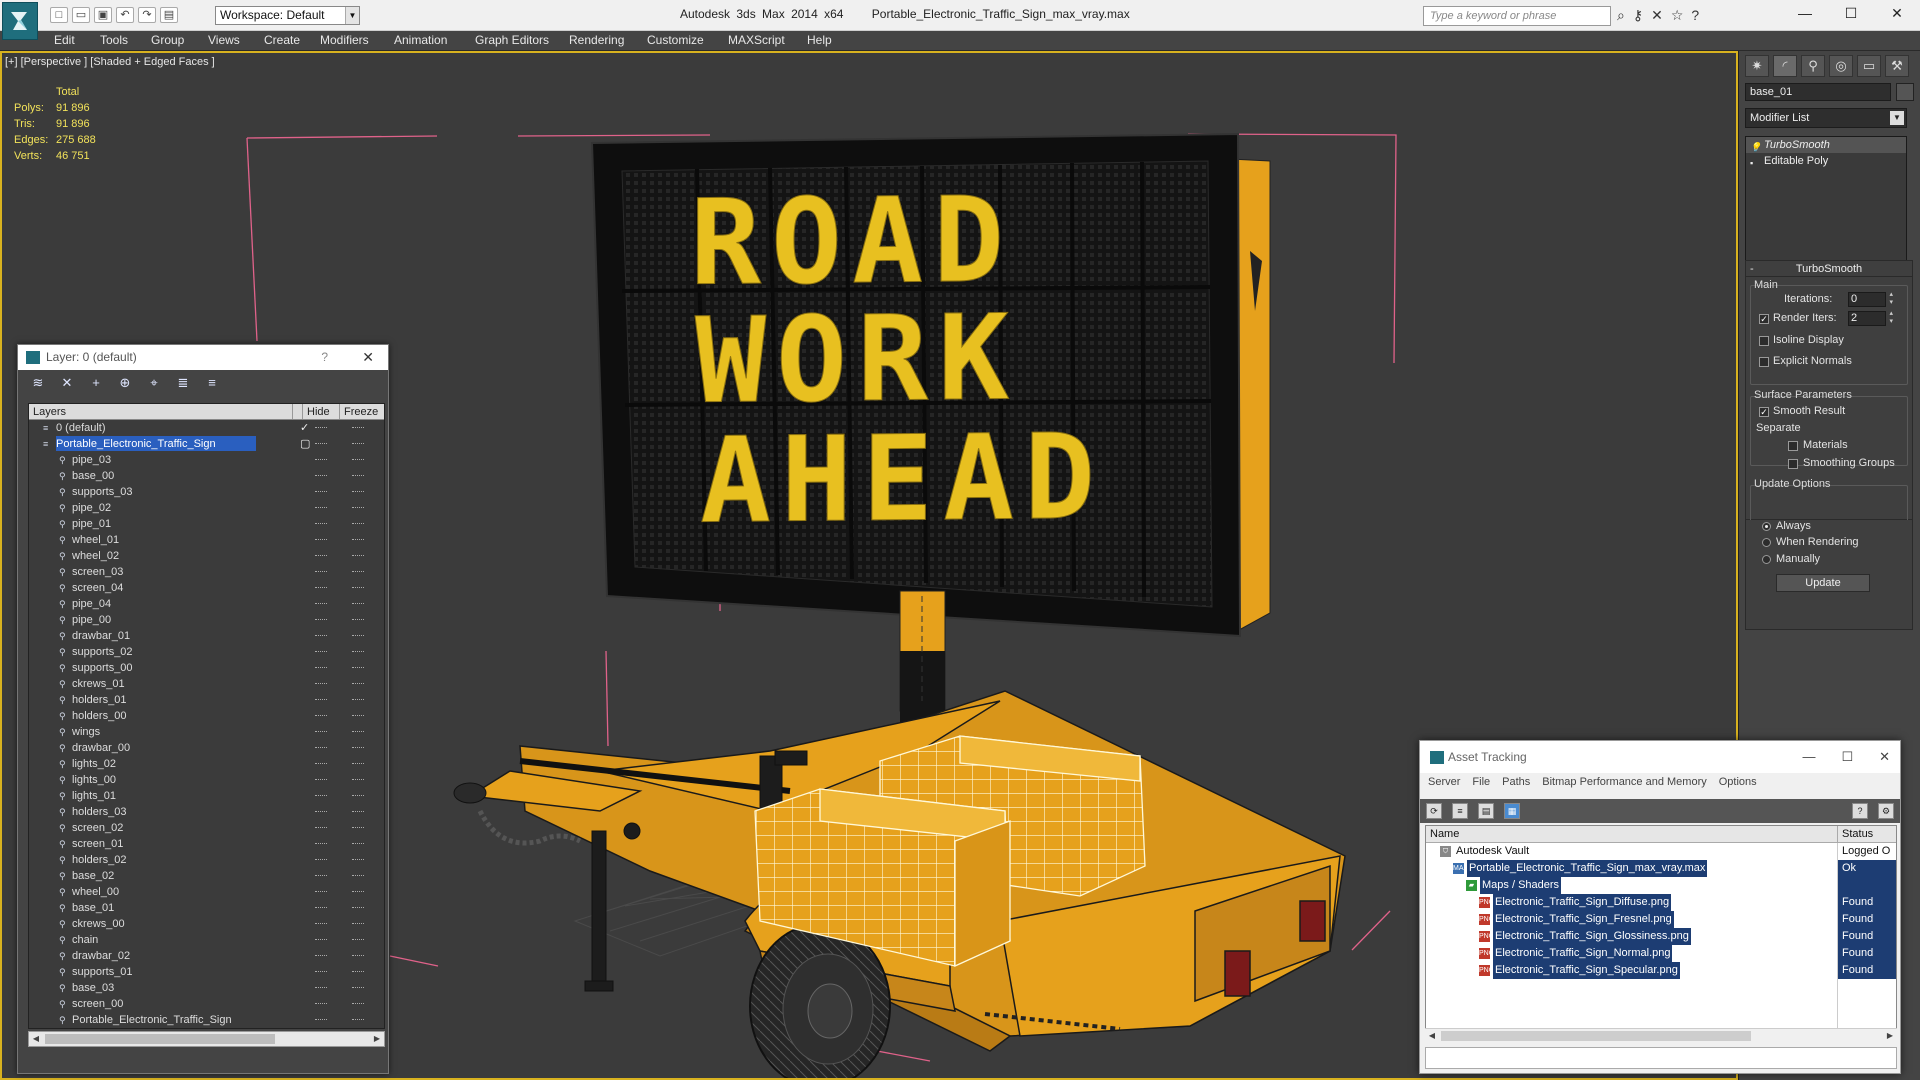 This screenshot has height=1080, width=1920. What do you see at coordinates (1460, 811) in the screenshot?
I see `list-view-icon: ≡` at bounding box center [1460, 811].